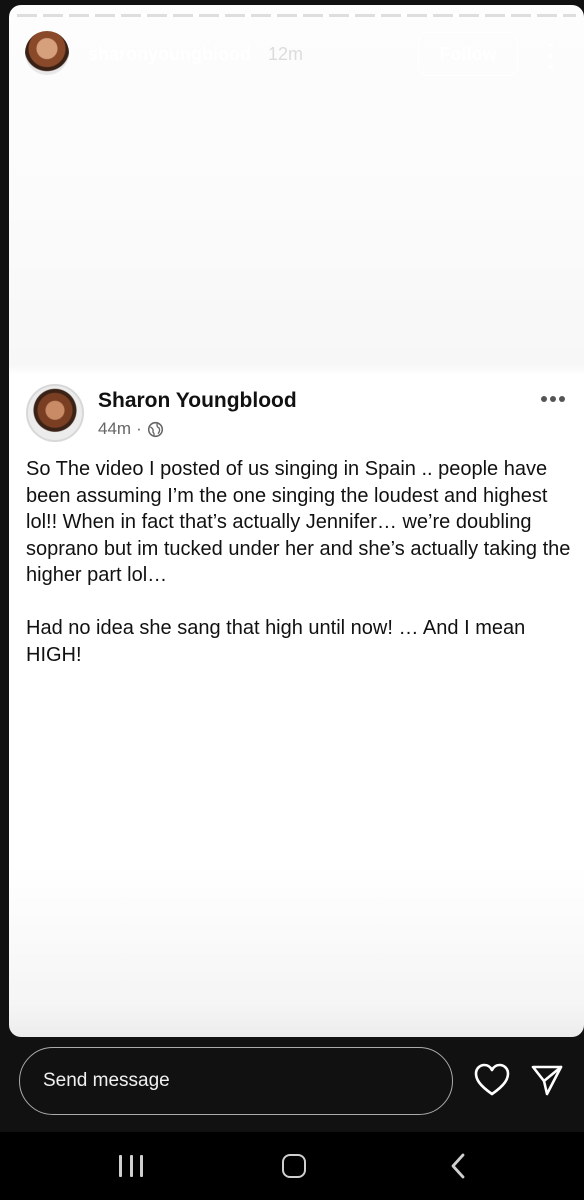 The height and width of the screenshot is (1200, 584). I want to click on story-username: sharonyoungblood, so click(169, 54).